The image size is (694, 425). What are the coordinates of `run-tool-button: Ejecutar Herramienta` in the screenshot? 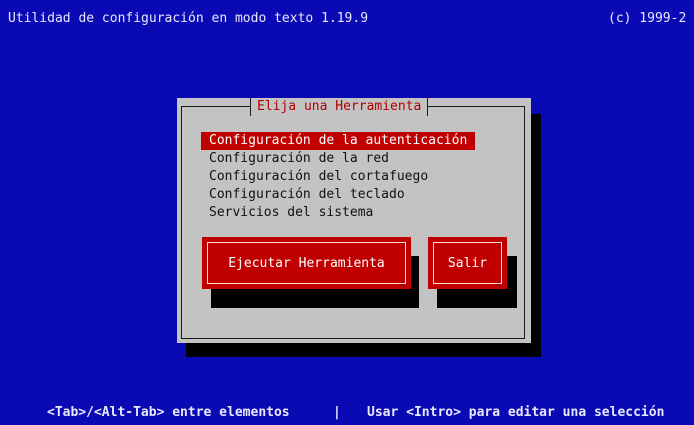 It's located at (306, 263).